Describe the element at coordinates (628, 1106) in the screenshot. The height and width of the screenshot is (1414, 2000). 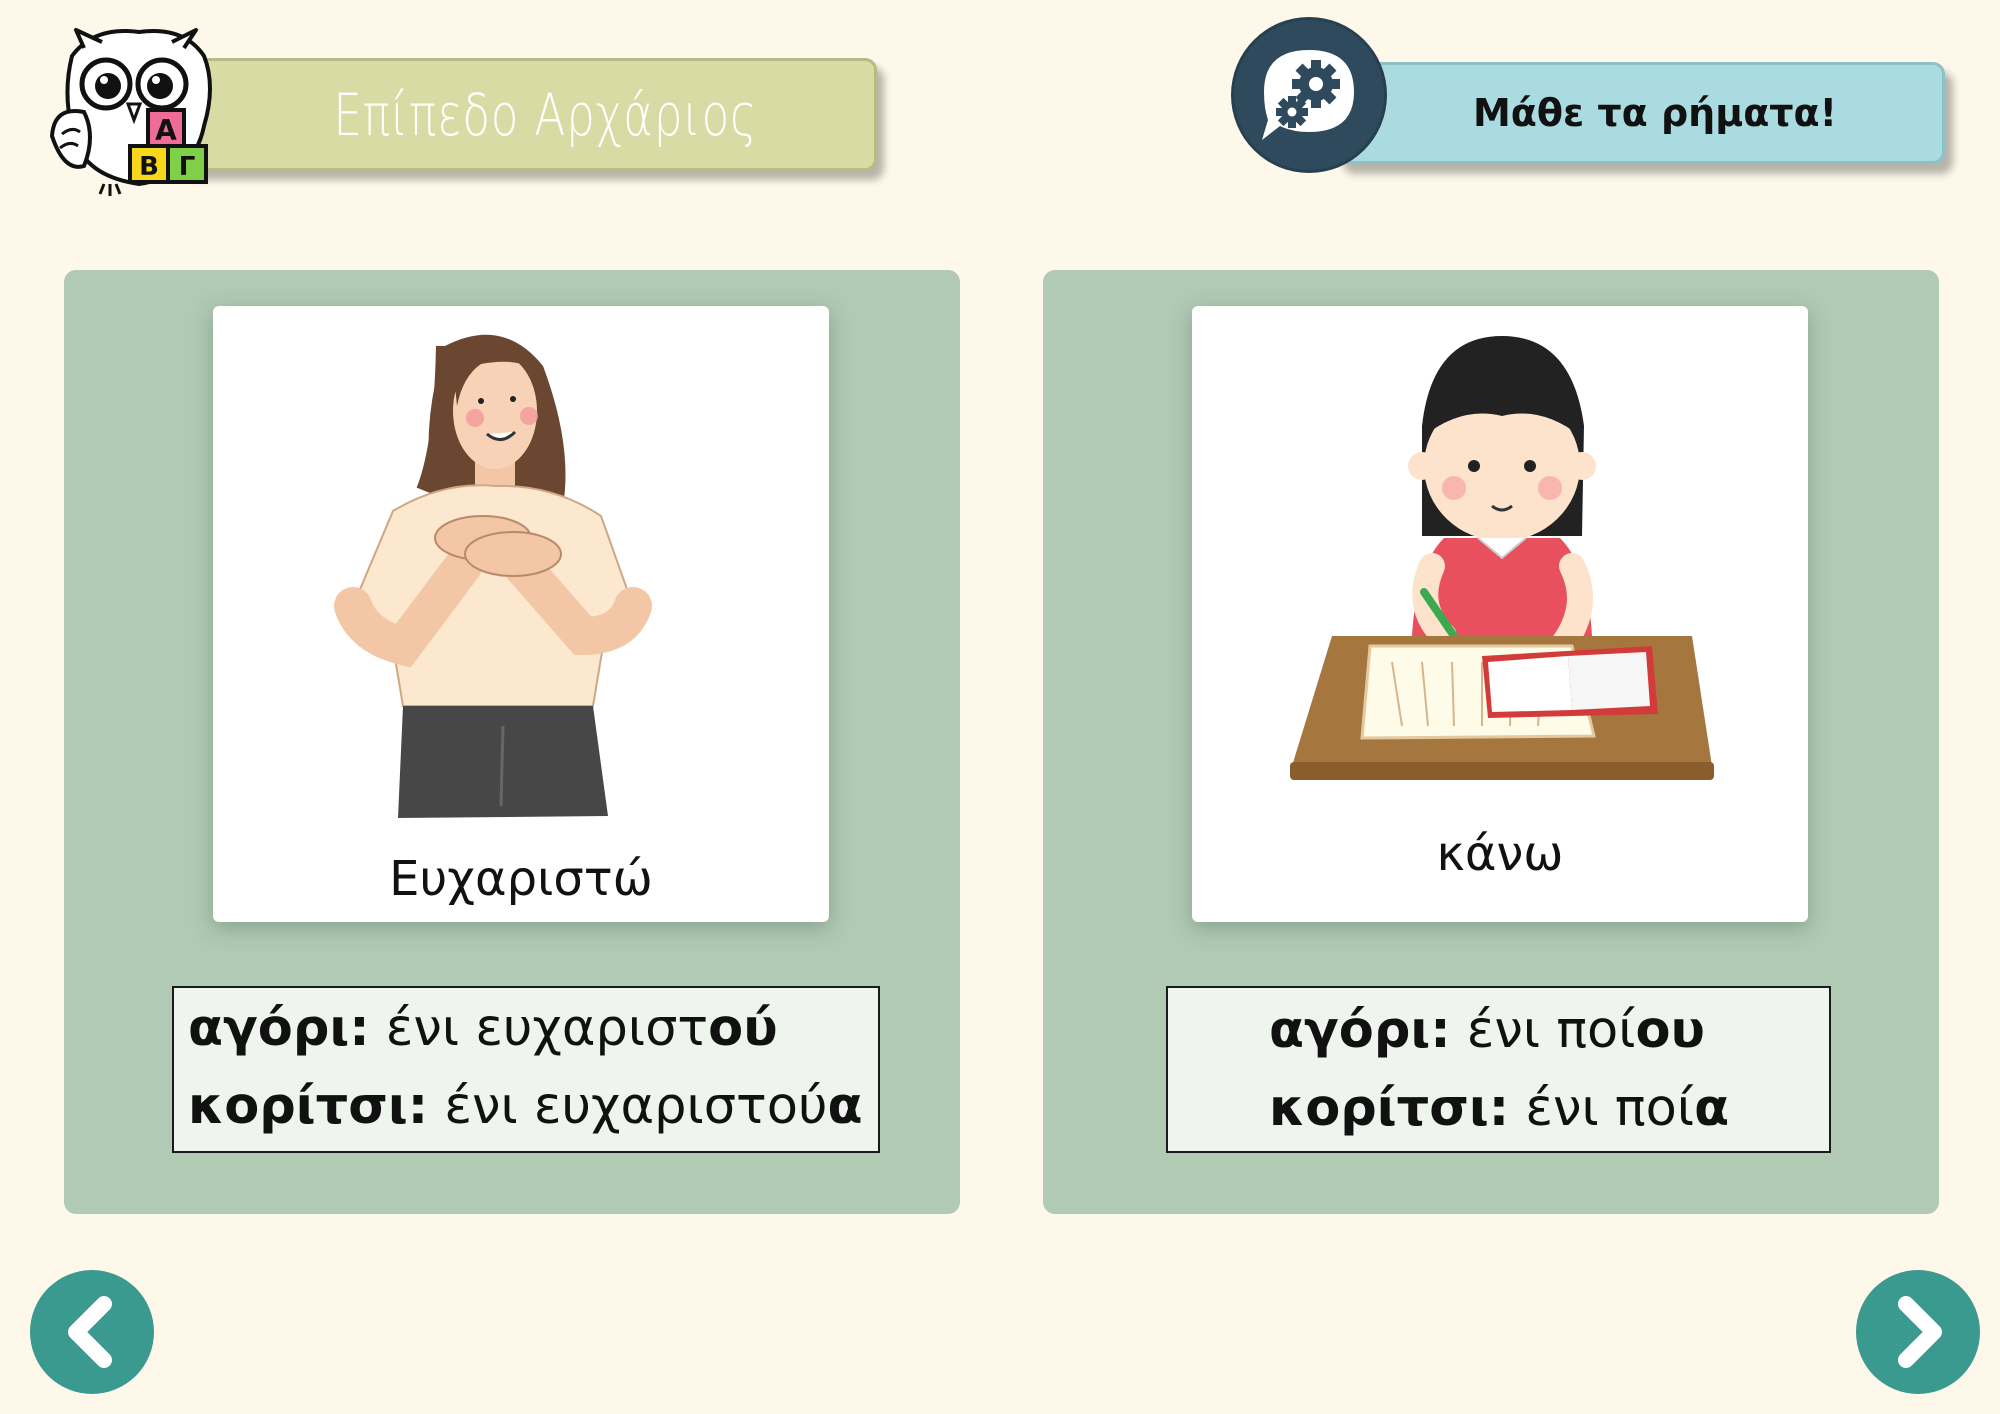
I see `girl-stem: ένι ευχαριστού` at that location.